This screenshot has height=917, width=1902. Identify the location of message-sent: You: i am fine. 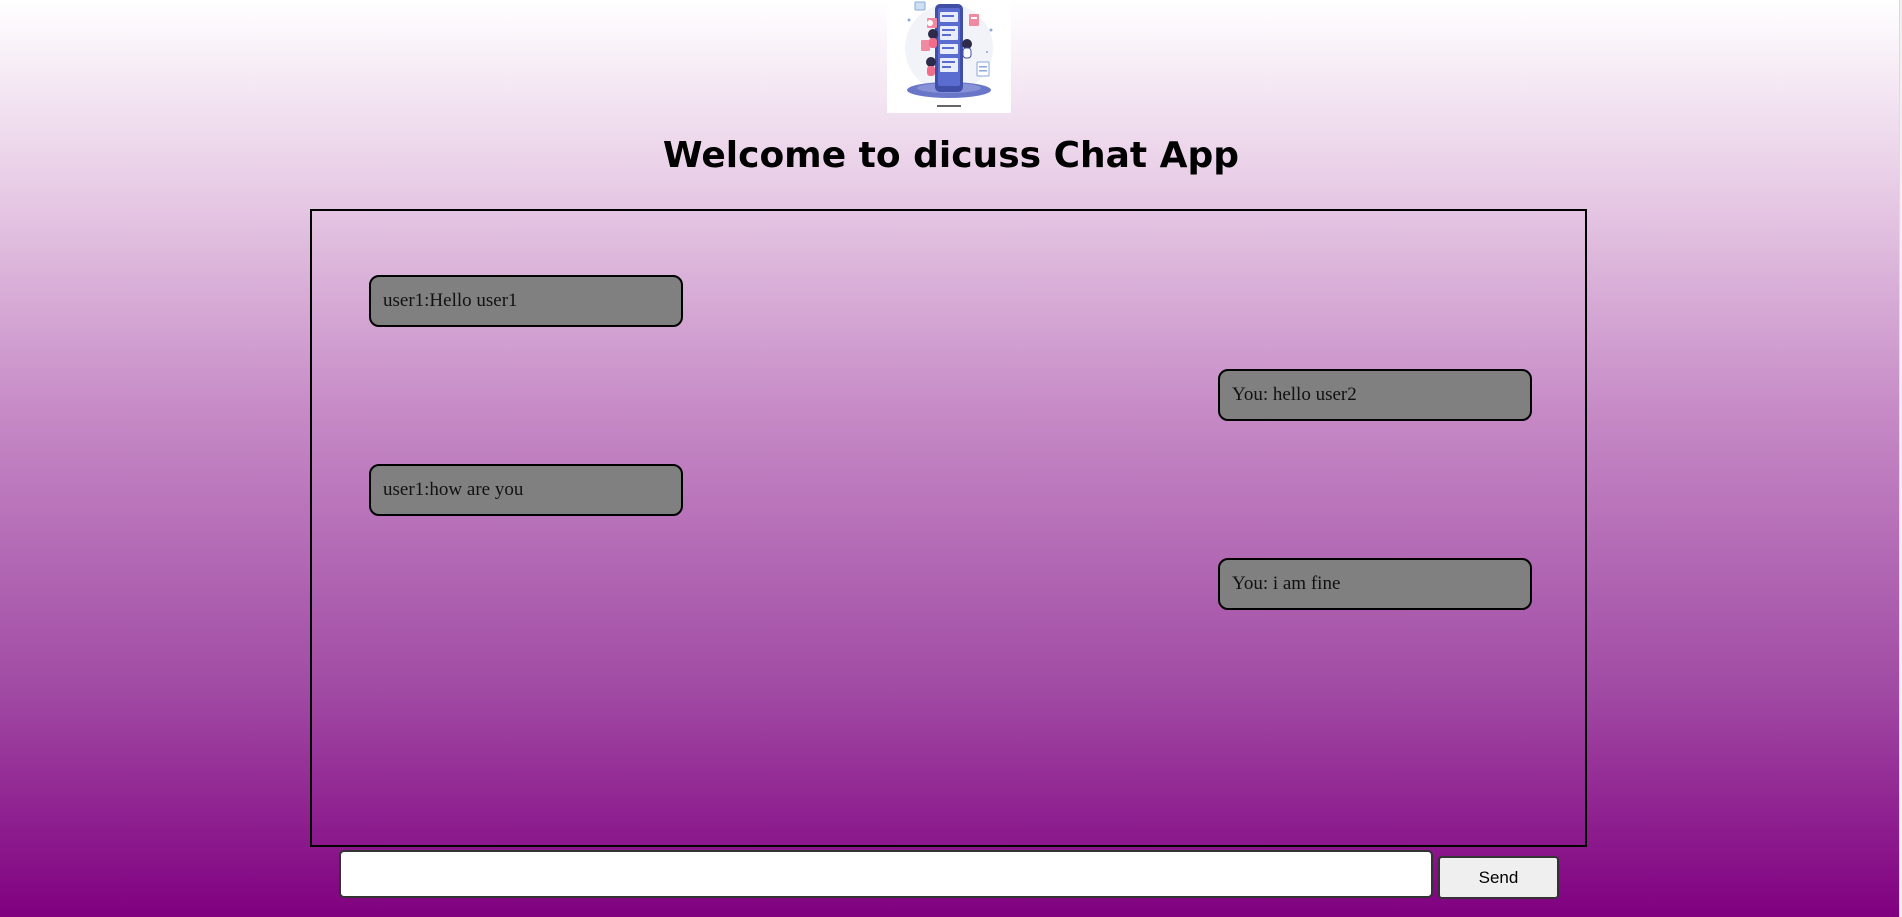
(1375, 584).